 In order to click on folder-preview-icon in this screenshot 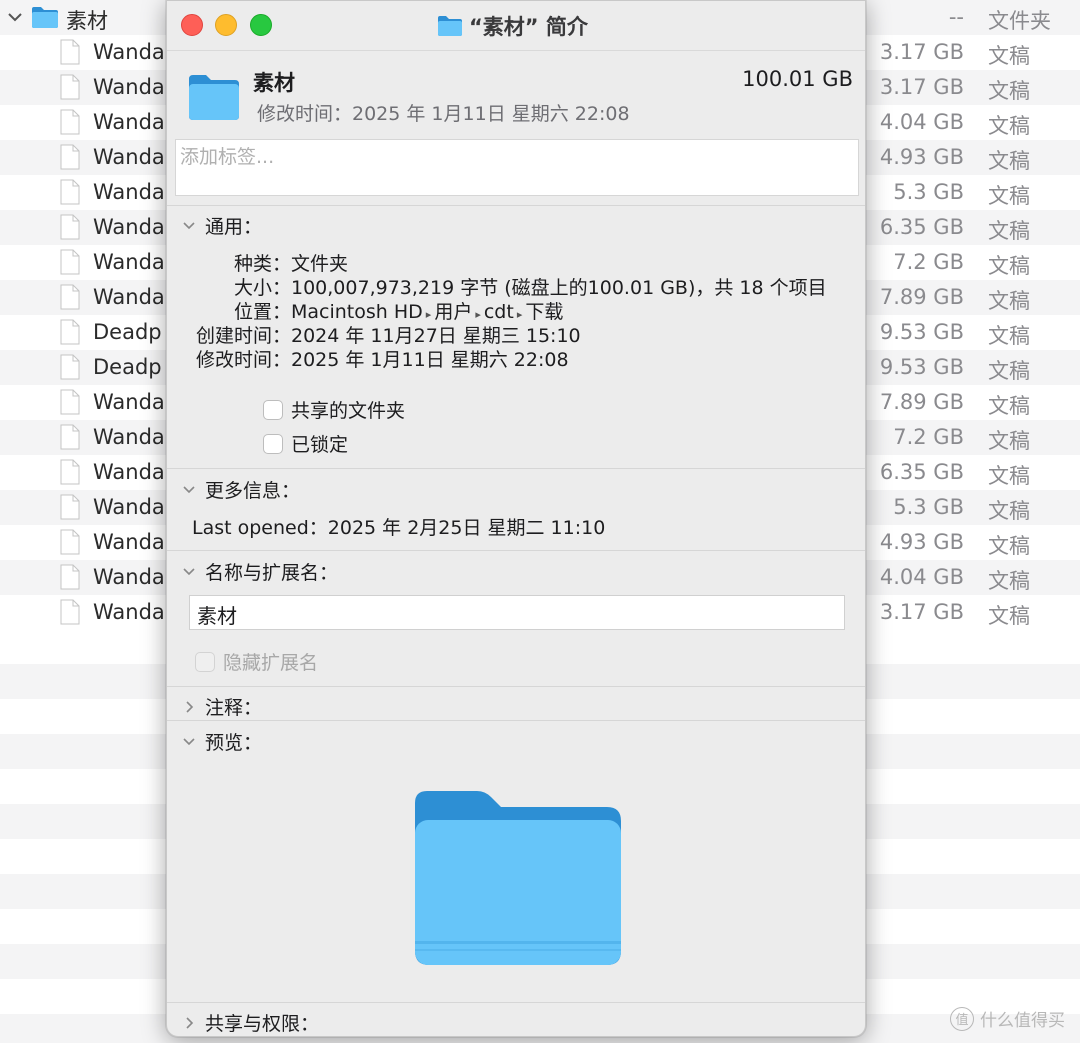, I will do `click(518, 878)`.